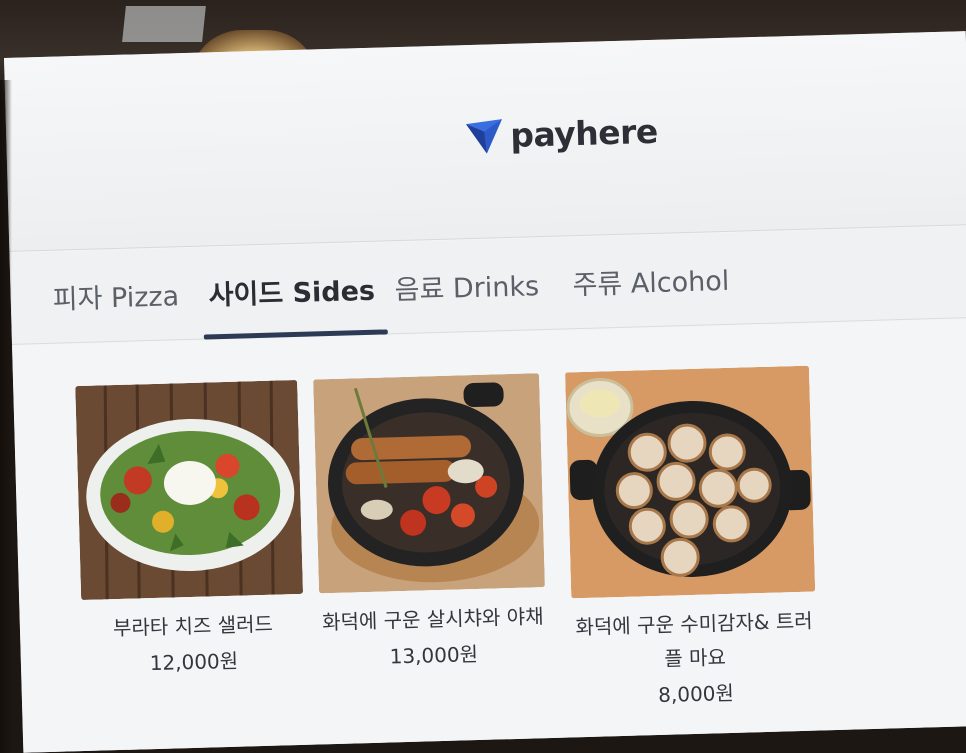 This screenshot has height=753, width=966. Describe the element at coordinates (189, 490) in the screenshot. I see `product-image-burrata-salad` at that location.